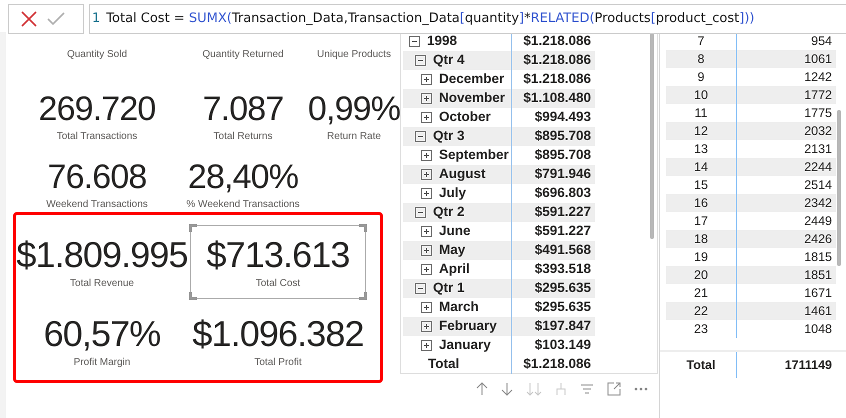  I want to click on kpi-label: Total Profit, so click(278, 363).